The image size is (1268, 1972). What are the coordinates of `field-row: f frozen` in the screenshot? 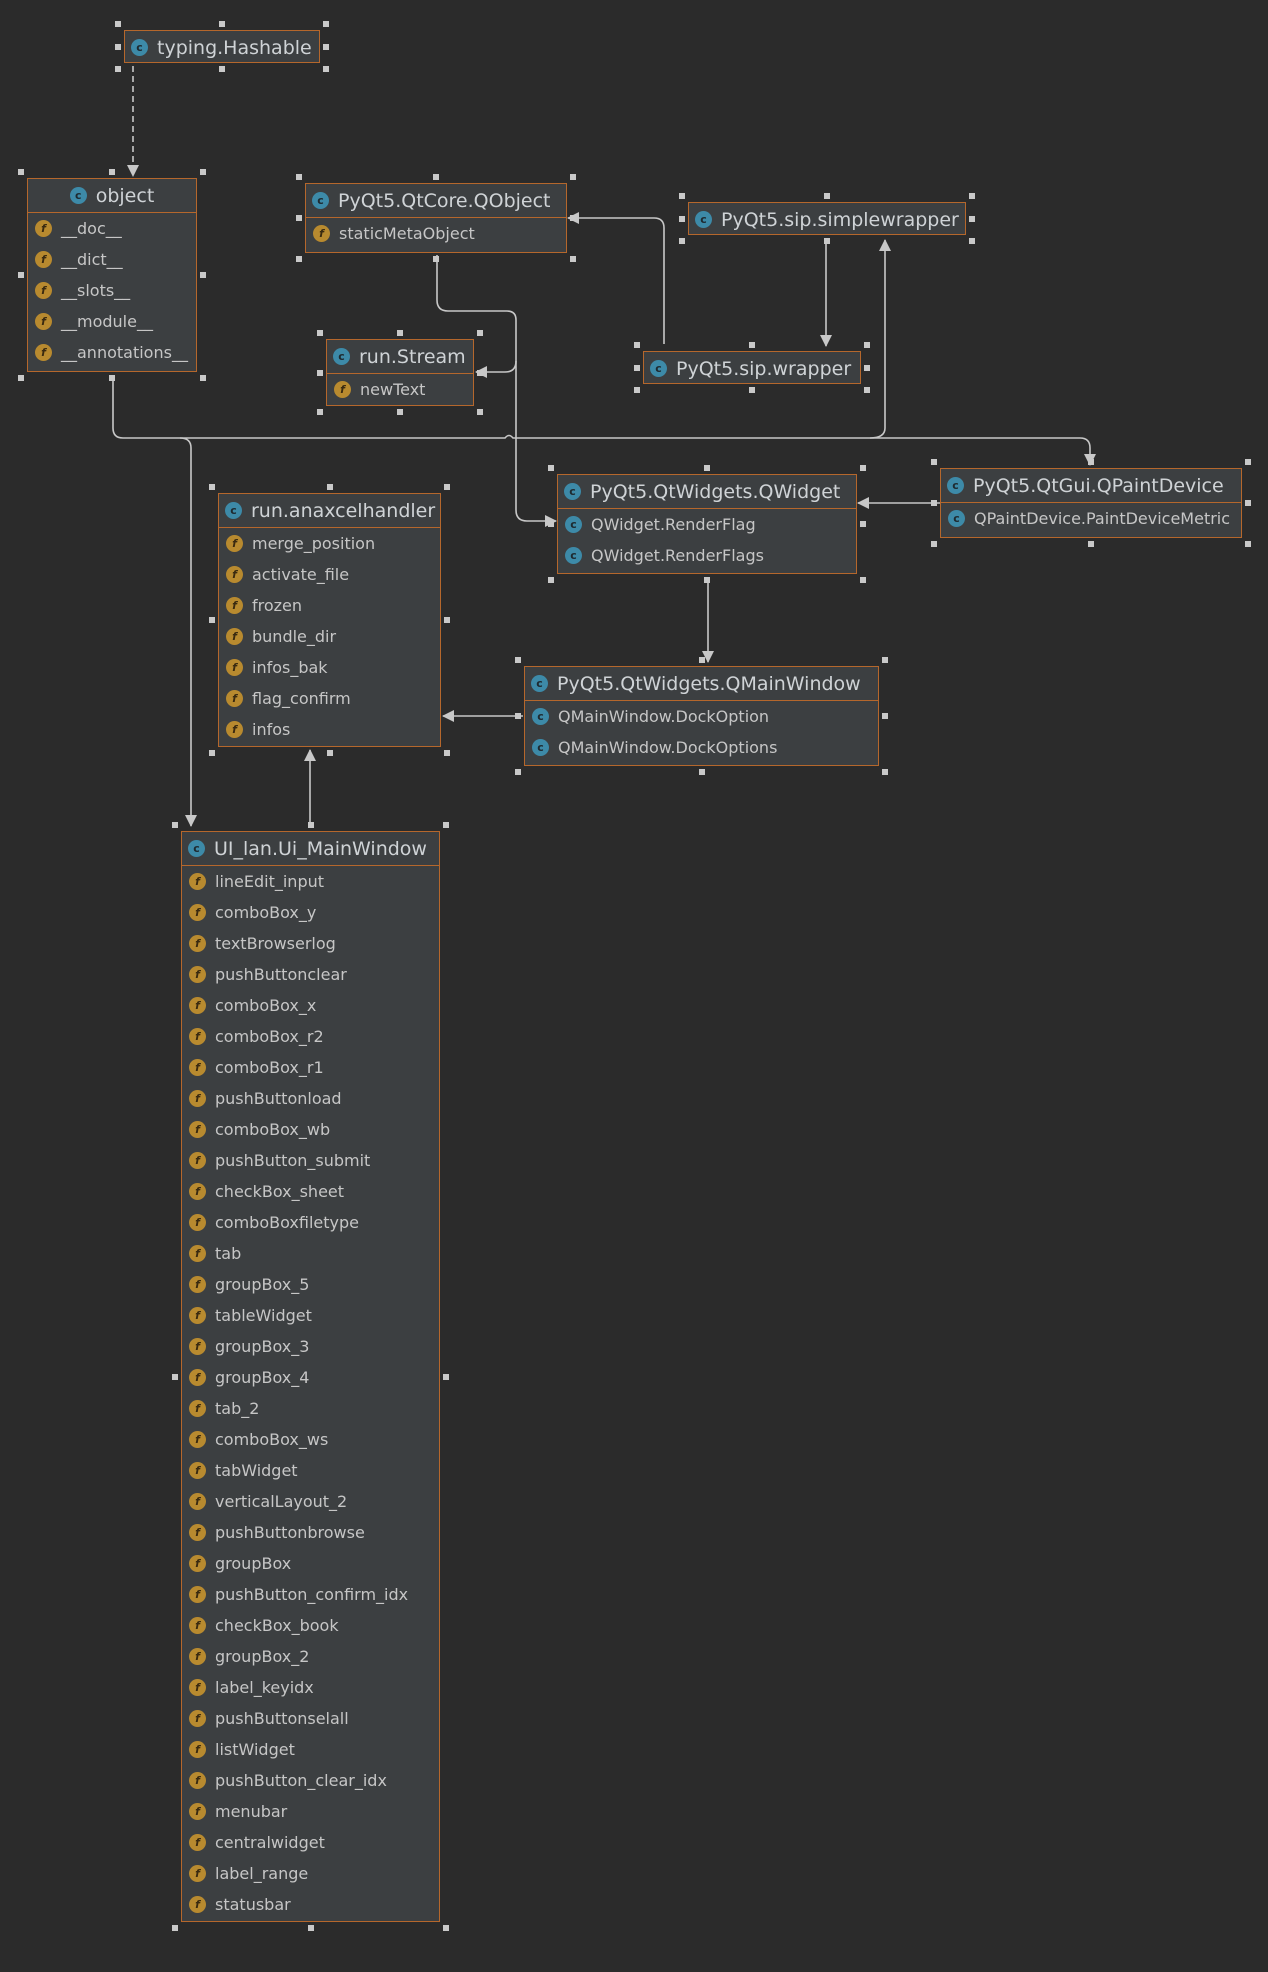 It's located at (329, 605).